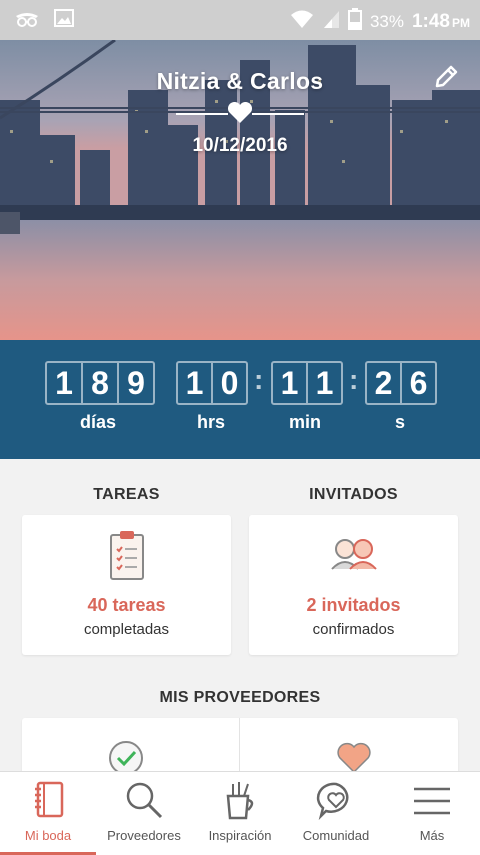 This screenshot has height=855, width=480. I want to click on hours-label: hrs, so click(210, 422).